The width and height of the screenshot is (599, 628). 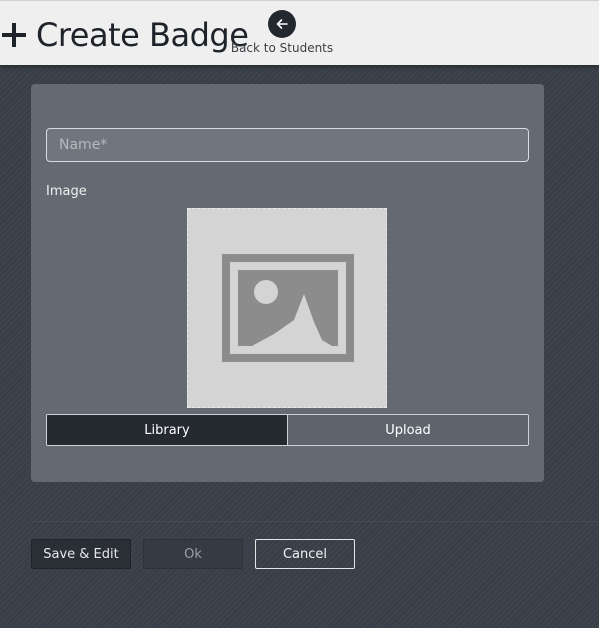 I want to click on image-preview, so click(x=287, y=308).